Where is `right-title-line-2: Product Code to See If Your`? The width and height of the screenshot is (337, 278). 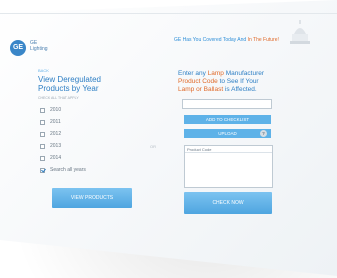 right-title-line-2: Product Code to See If Your is located at coordinates (243, 82).